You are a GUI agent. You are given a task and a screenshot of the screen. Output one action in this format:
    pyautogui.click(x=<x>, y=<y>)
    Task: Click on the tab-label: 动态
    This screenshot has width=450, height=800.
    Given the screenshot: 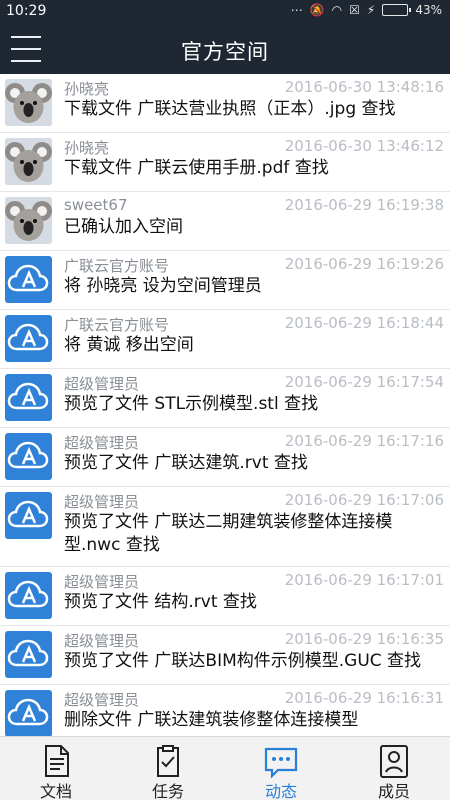 What is the action you would take?
    pyautogui.click(x=280, y=791)
    